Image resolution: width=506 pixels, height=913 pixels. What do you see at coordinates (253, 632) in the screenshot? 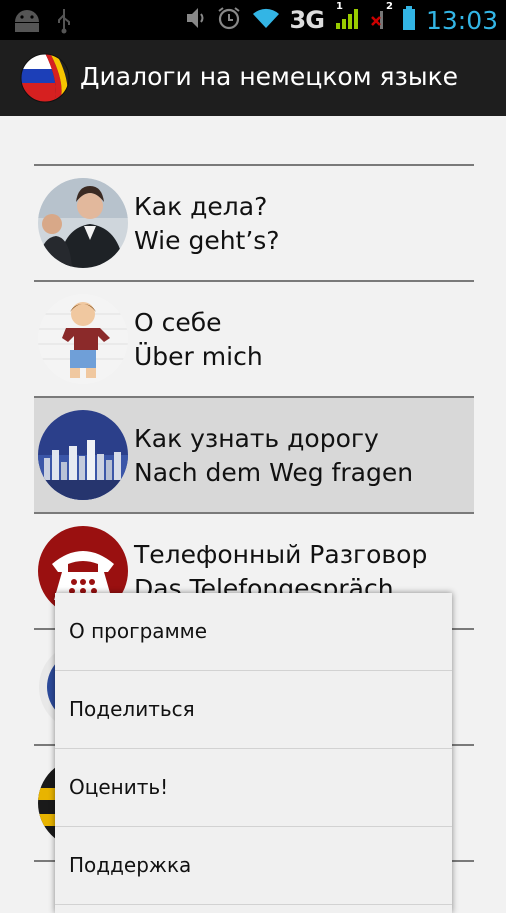
I see `menu-item-about: О программе` at bounding box center [253, 632].